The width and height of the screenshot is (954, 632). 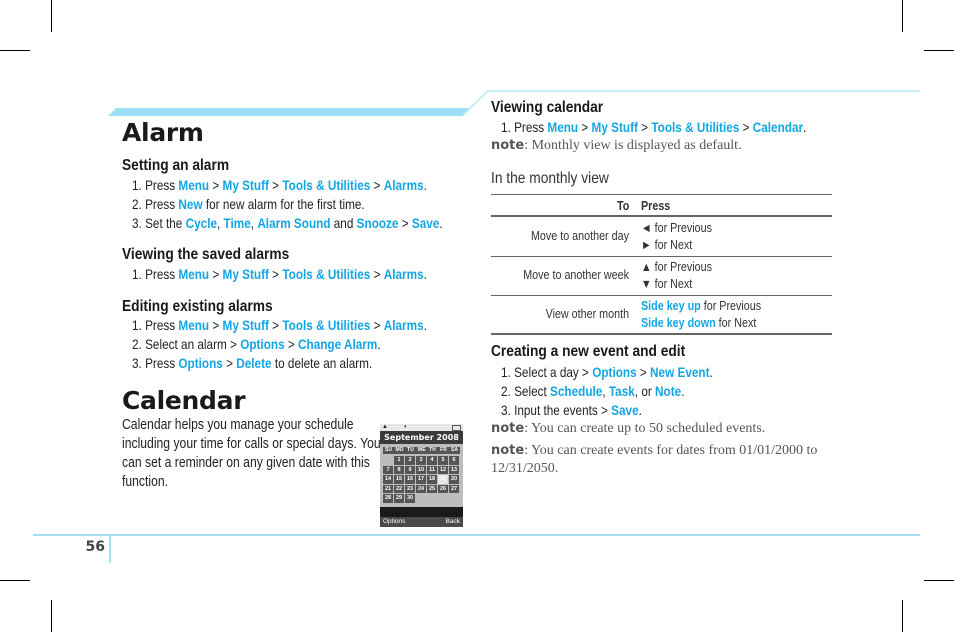 What do you see at coordinates (454, 450) in the screenshot?
I see `phone-weekday: SA` at bounding box center [454, 450].